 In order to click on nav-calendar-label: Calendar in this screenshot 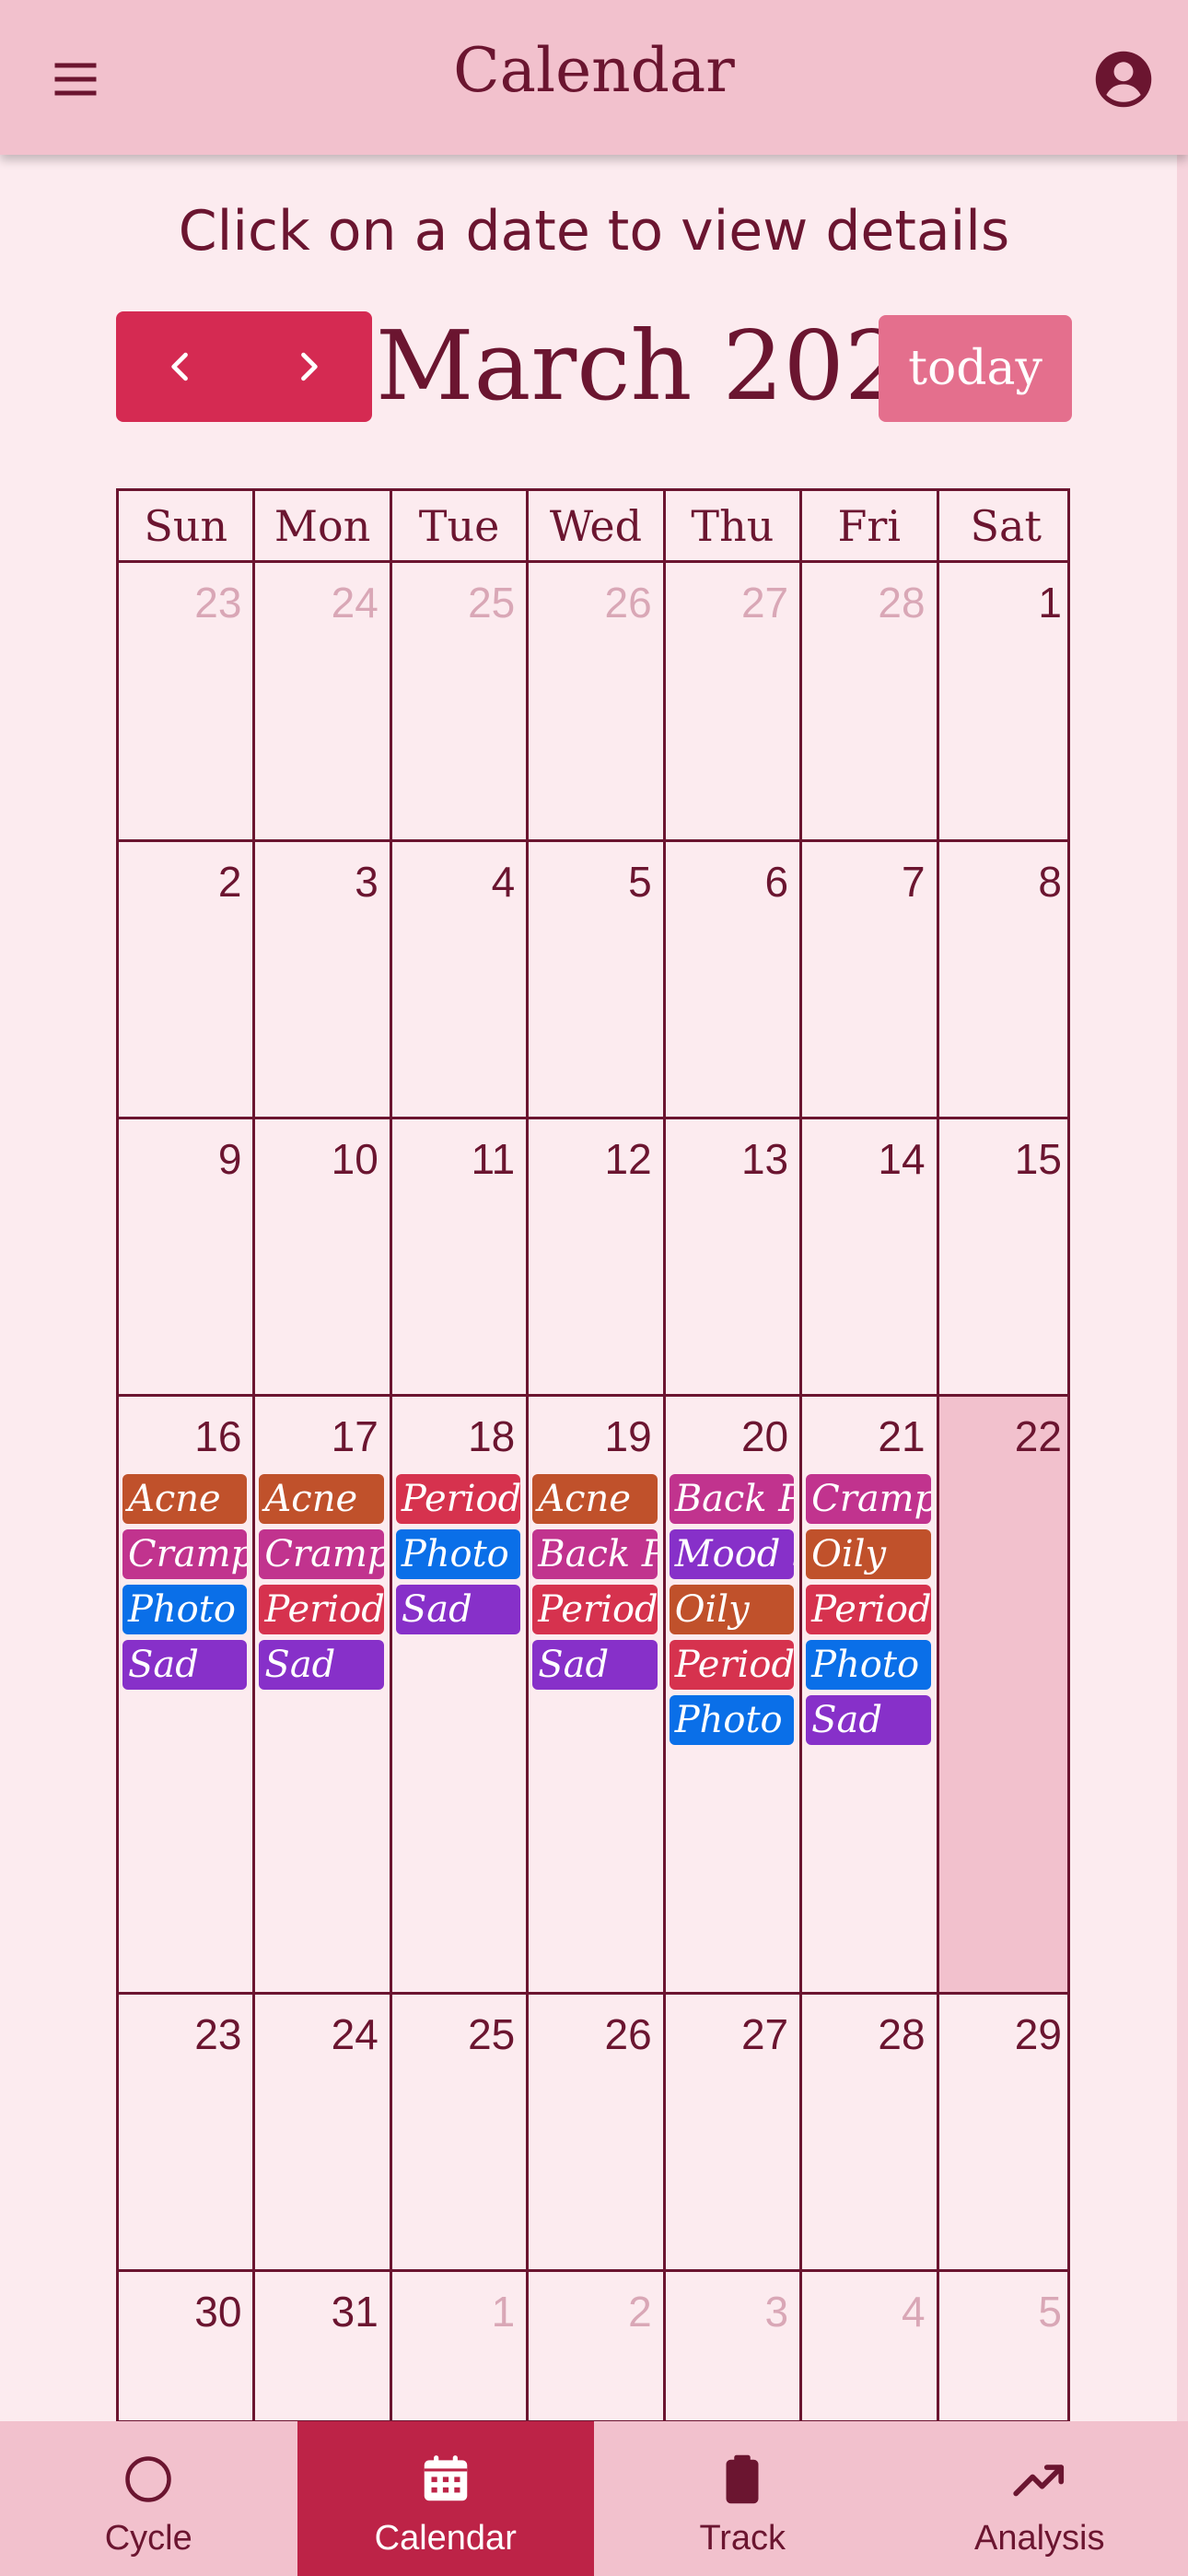, I will do `click(445, 2538)`.